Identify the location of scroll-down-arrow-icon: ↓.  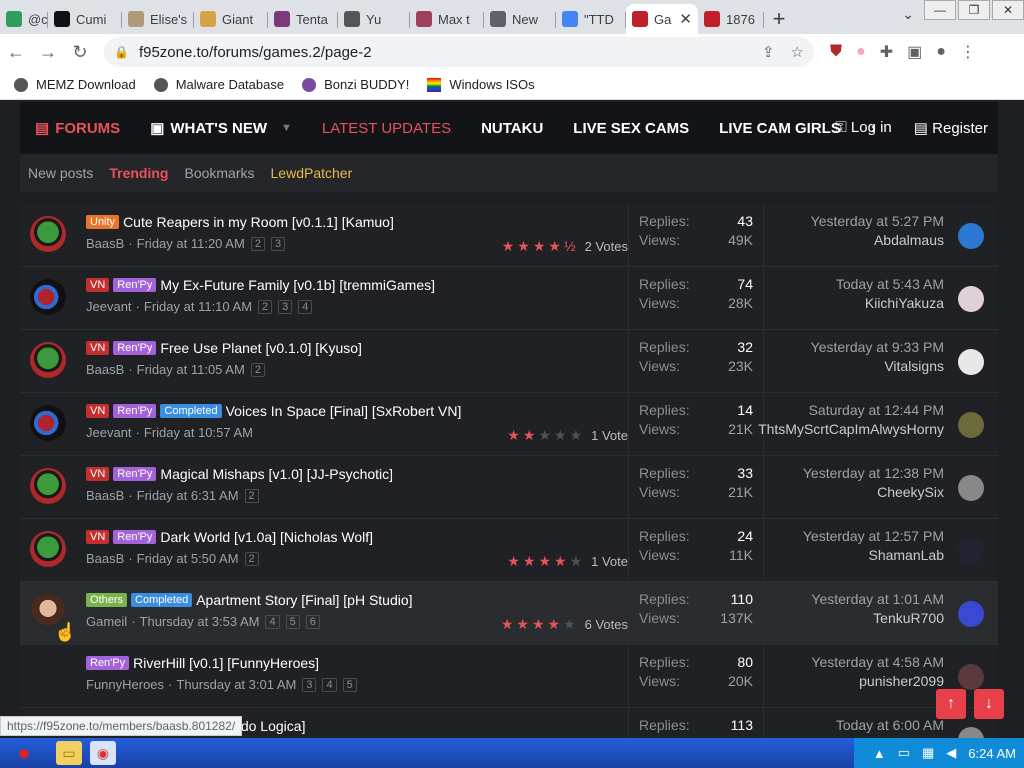
(989, 704).